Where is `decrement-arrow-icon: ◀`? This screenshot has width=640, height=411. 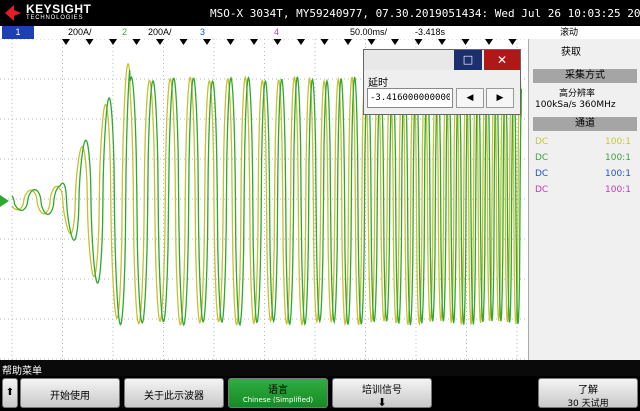 decrement-arrow-icon: ◀ is located at coordinates (470, 98).